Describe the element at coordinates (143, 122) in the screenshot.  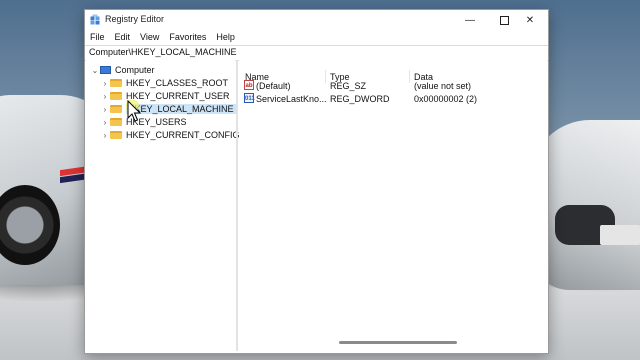
I see `tree-item-hkey-users: › HKEY_USERS` at that location.